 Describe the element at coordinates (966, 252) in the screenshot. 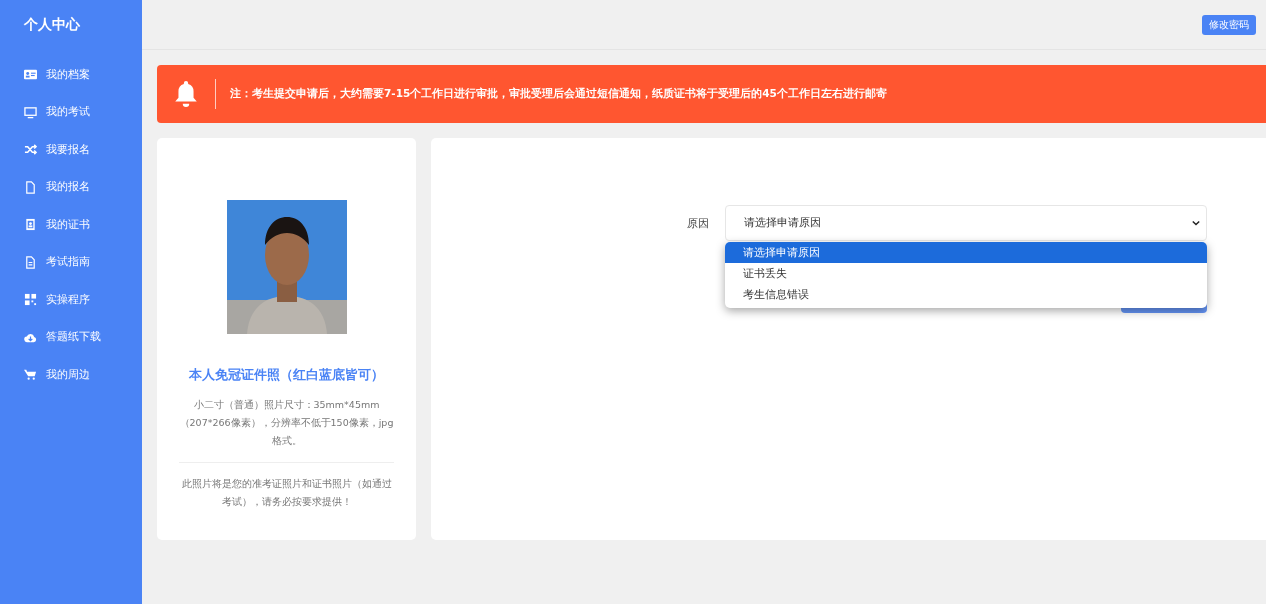

I see `dropdown-option: 请选择申请原因` at that location.